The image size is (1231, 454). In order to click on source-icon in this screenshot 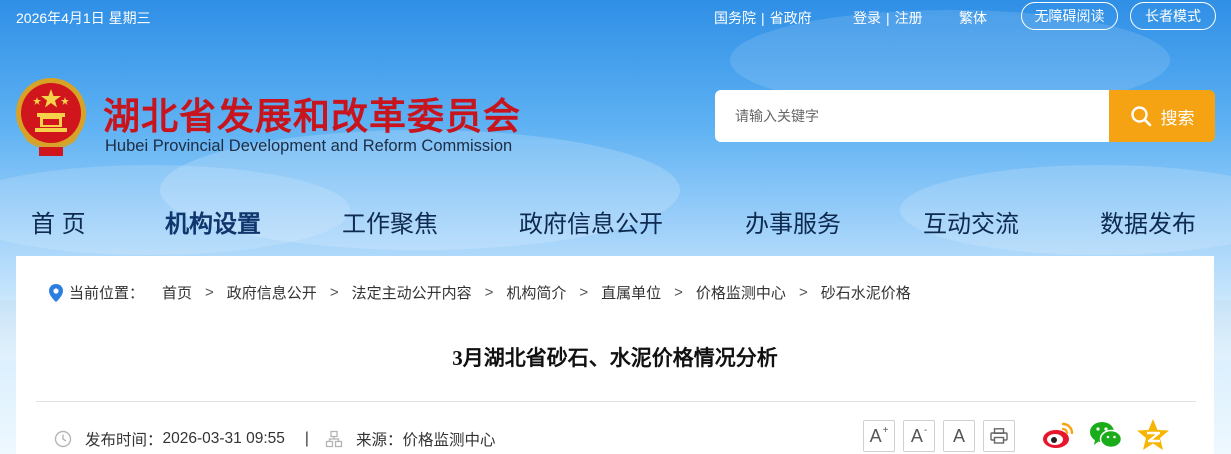, I will do `click(334, 439)`.